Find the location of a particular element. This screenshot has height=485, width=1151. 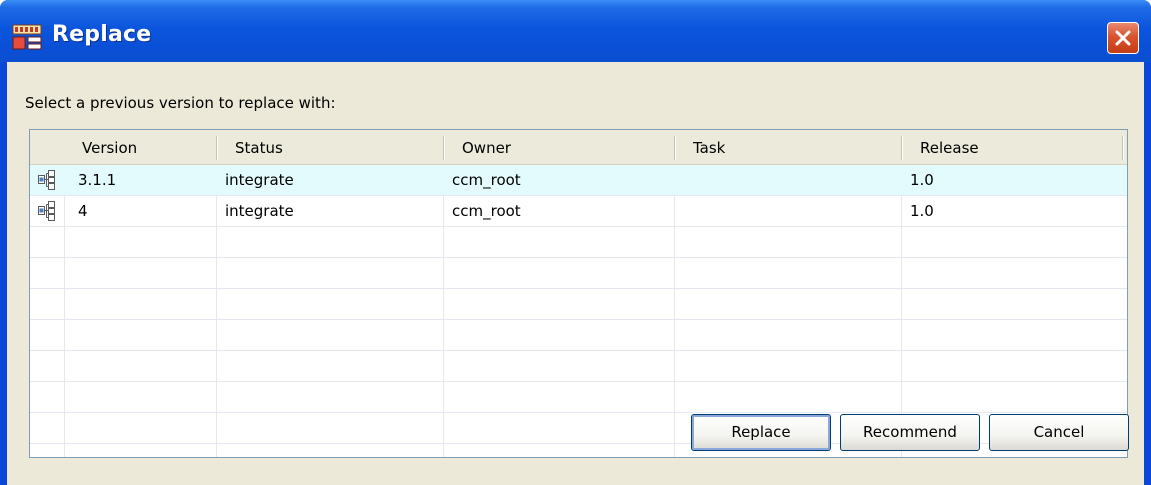

cancel-button: Cancel is located at coordinates (1059, 432).